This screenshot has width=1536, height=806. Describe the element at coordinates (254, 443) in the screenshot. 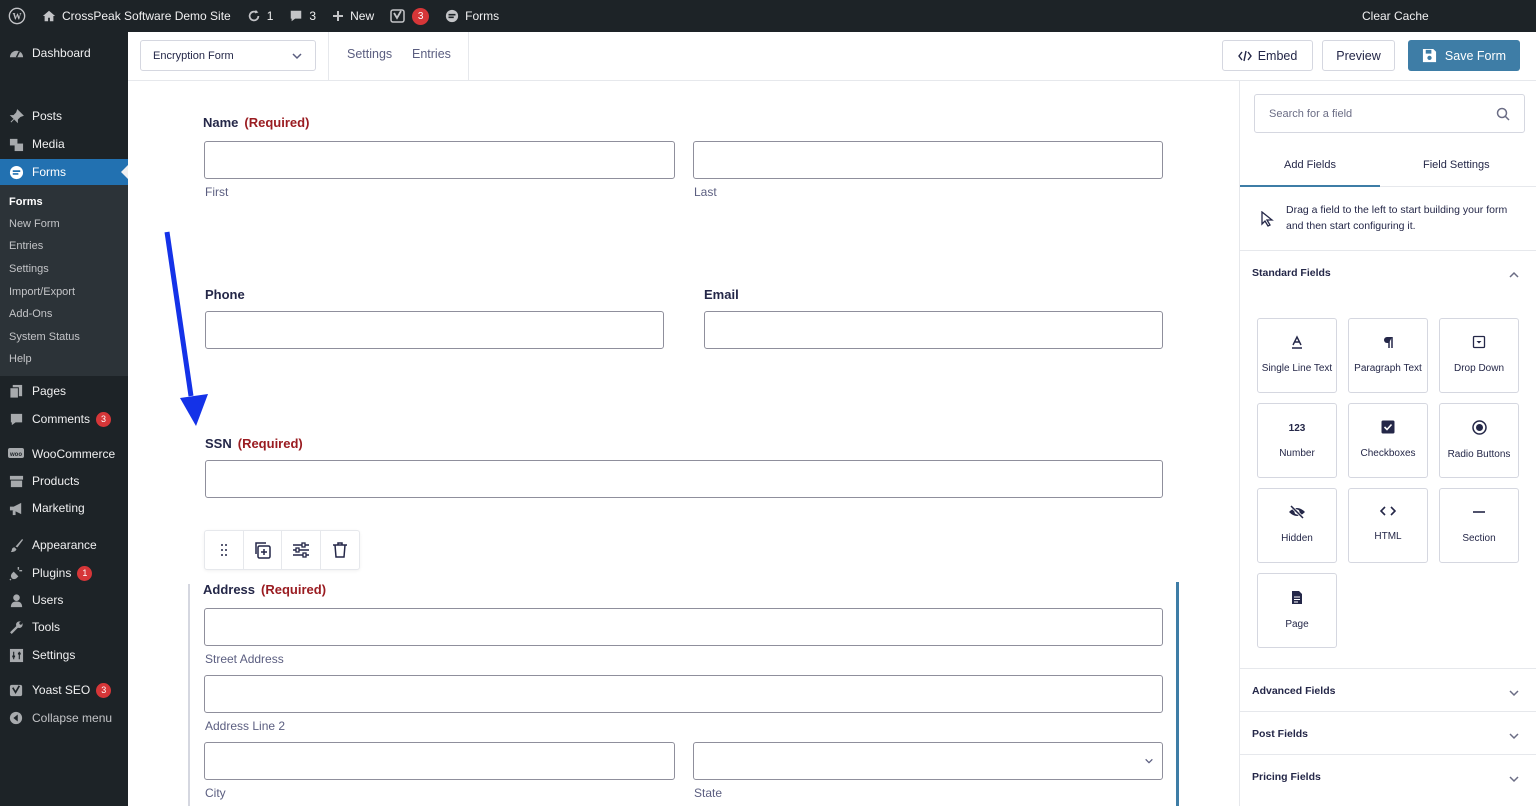

I see `ssn-field-label: SSN (Required)` at that location.